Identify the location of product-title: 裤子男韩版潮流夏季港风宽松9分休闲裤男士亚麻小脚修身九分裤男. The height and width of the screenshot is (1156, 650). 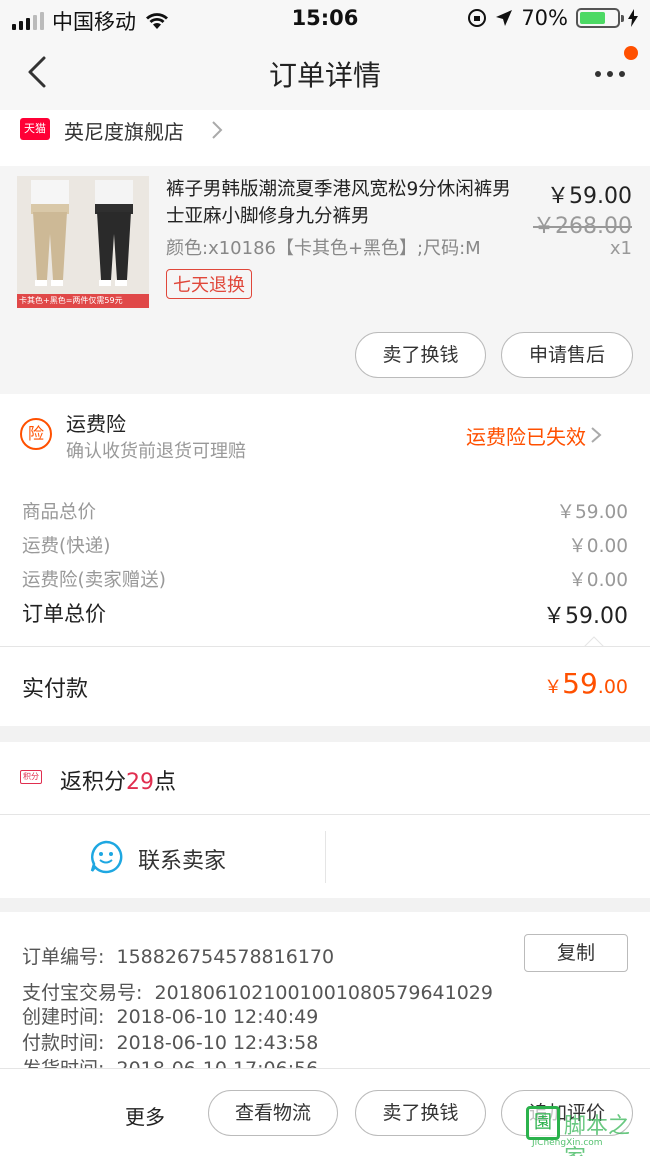
(346, 203).